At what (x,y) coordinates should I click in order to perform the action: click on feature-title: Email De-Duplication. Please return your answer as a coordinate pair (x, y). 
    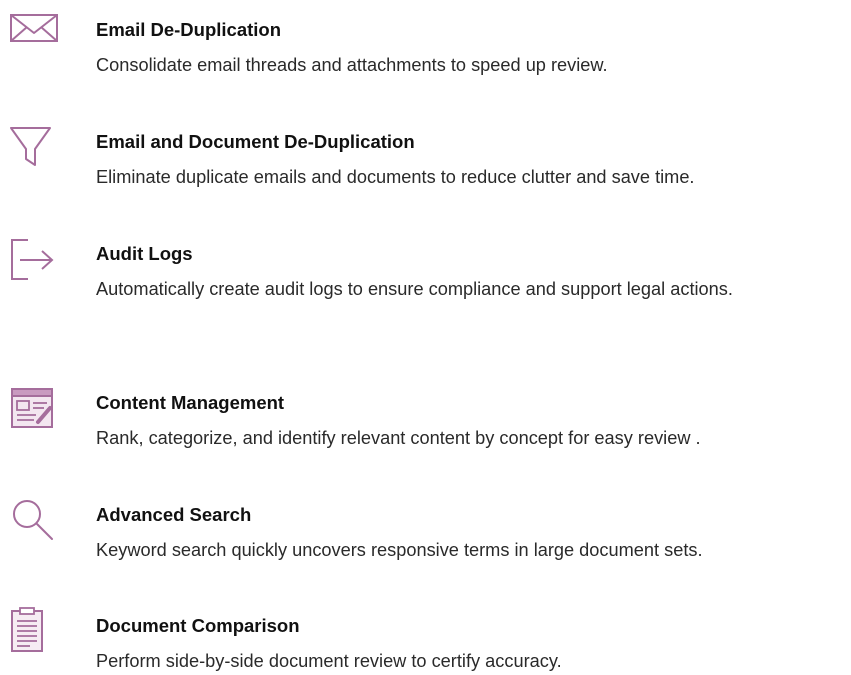
    Looking at the image, I should click on (189, 29).